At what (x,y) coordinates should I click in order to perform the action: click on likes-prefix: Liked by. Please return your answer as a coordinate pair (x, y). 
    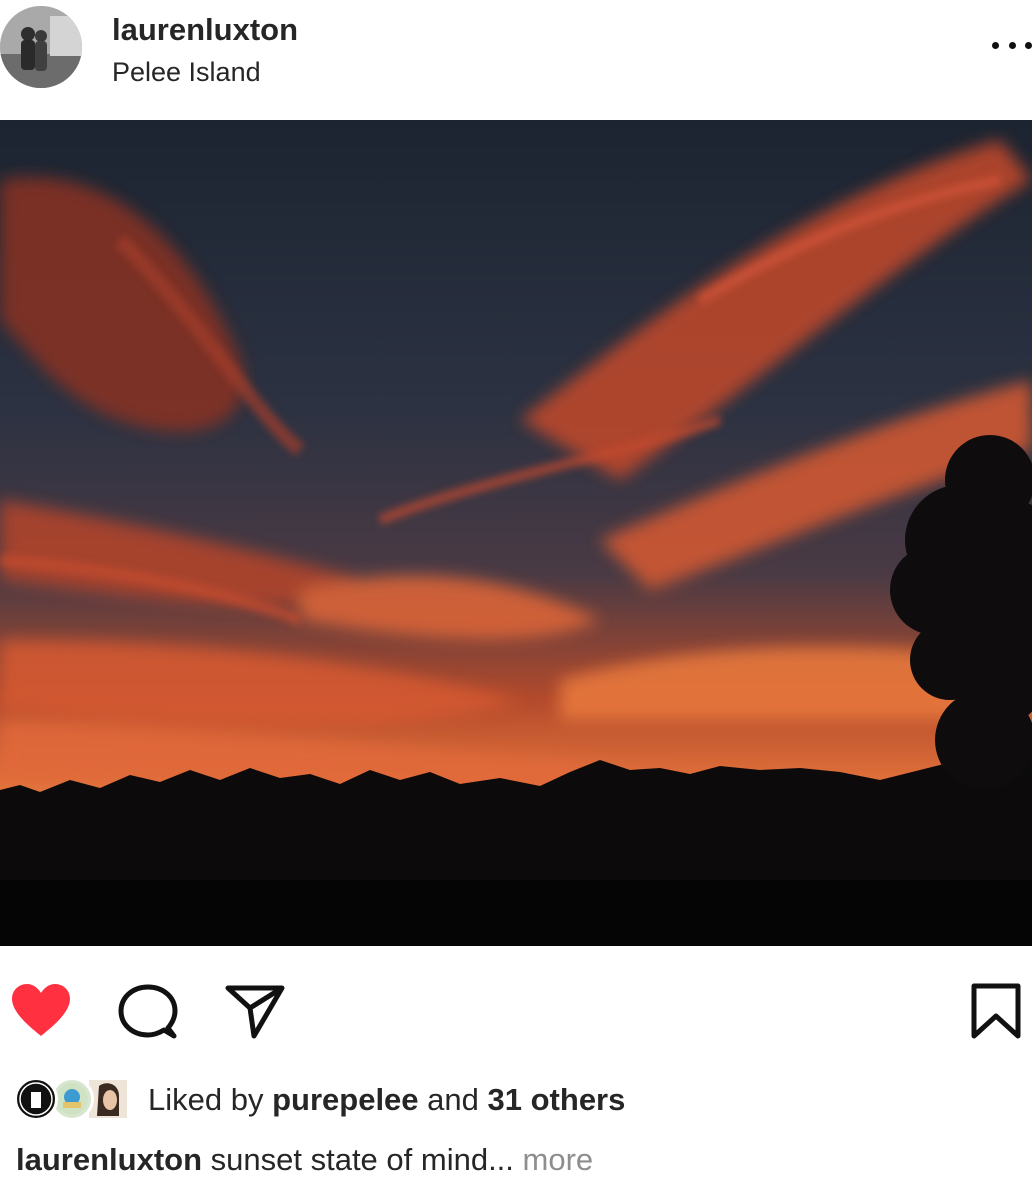
    Looking at the image, I should click on (206, 1099).